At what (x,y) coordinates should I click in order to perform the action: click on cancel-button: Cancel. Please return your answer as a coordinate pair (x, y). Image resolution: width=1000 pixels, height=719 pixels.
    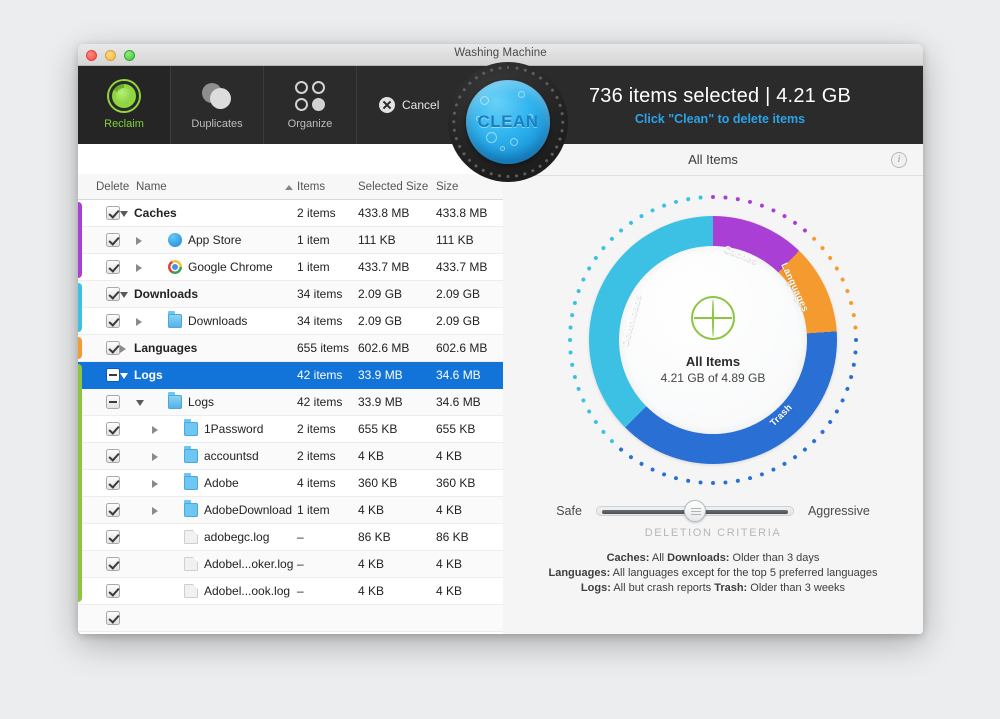
    Looking at the image, I should click on (407, 105).